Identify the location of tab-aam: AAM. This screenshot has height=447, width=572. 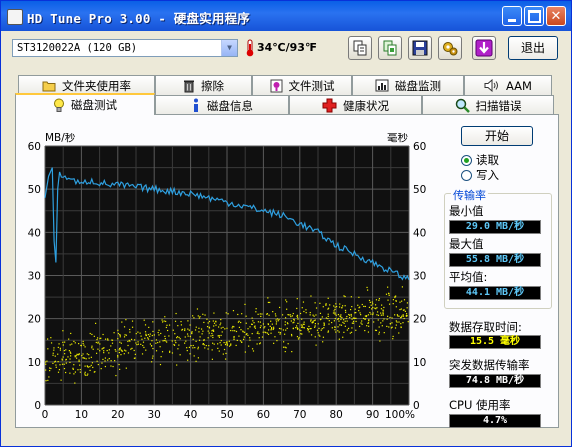
(508, 85).